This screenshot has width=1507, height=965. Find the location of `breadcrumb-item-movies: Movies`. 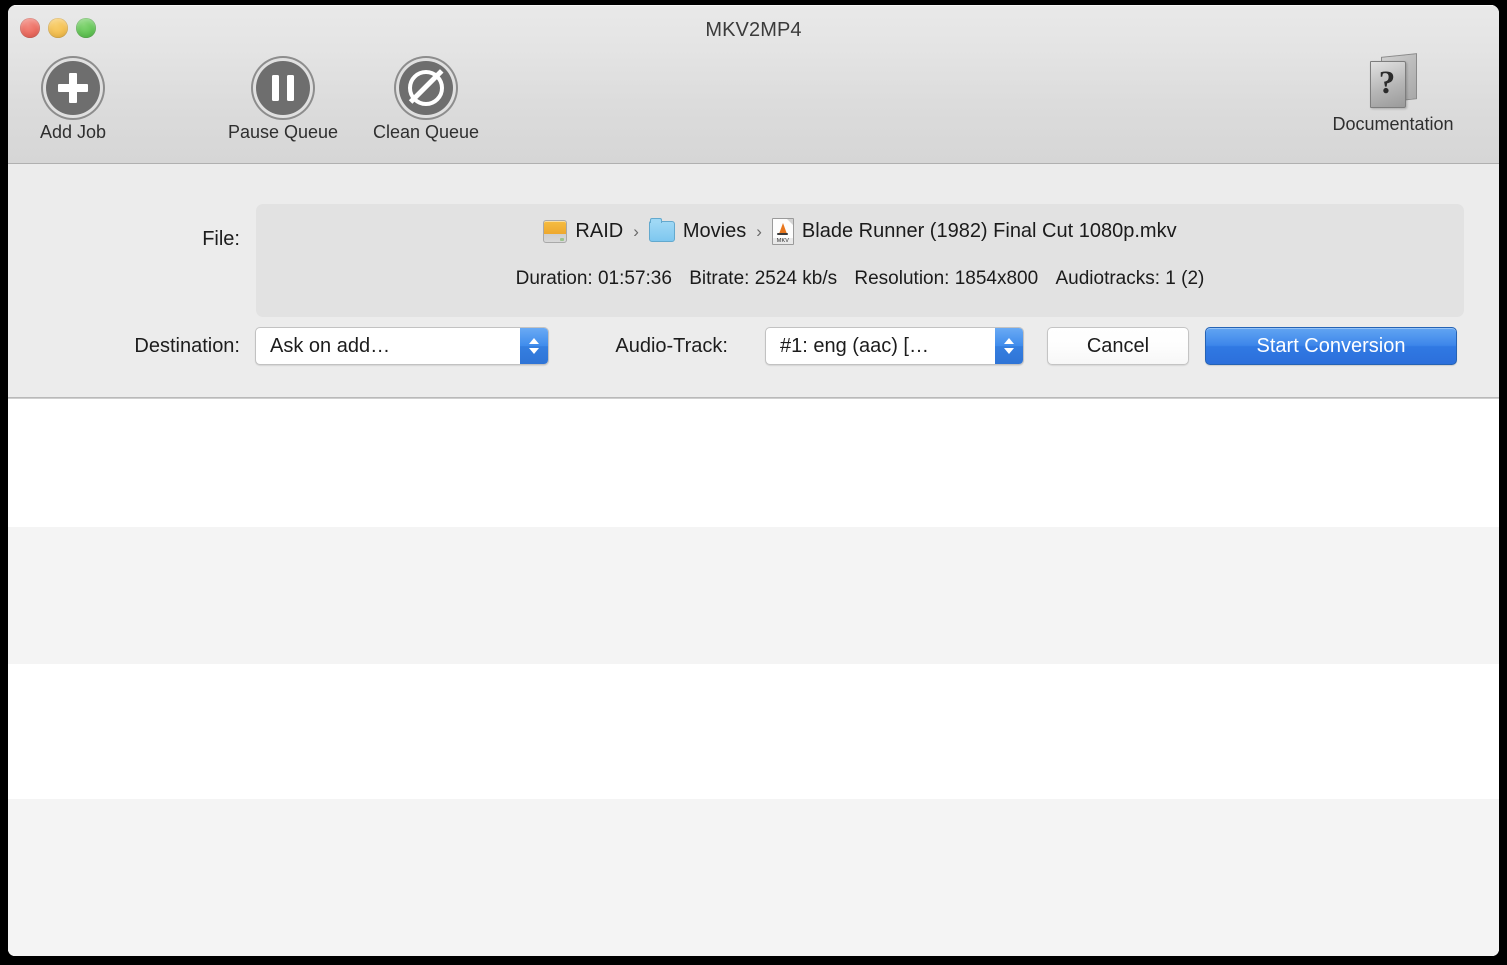

breadcrumb-item-movies: Movies is located at coordinates (697, 230).